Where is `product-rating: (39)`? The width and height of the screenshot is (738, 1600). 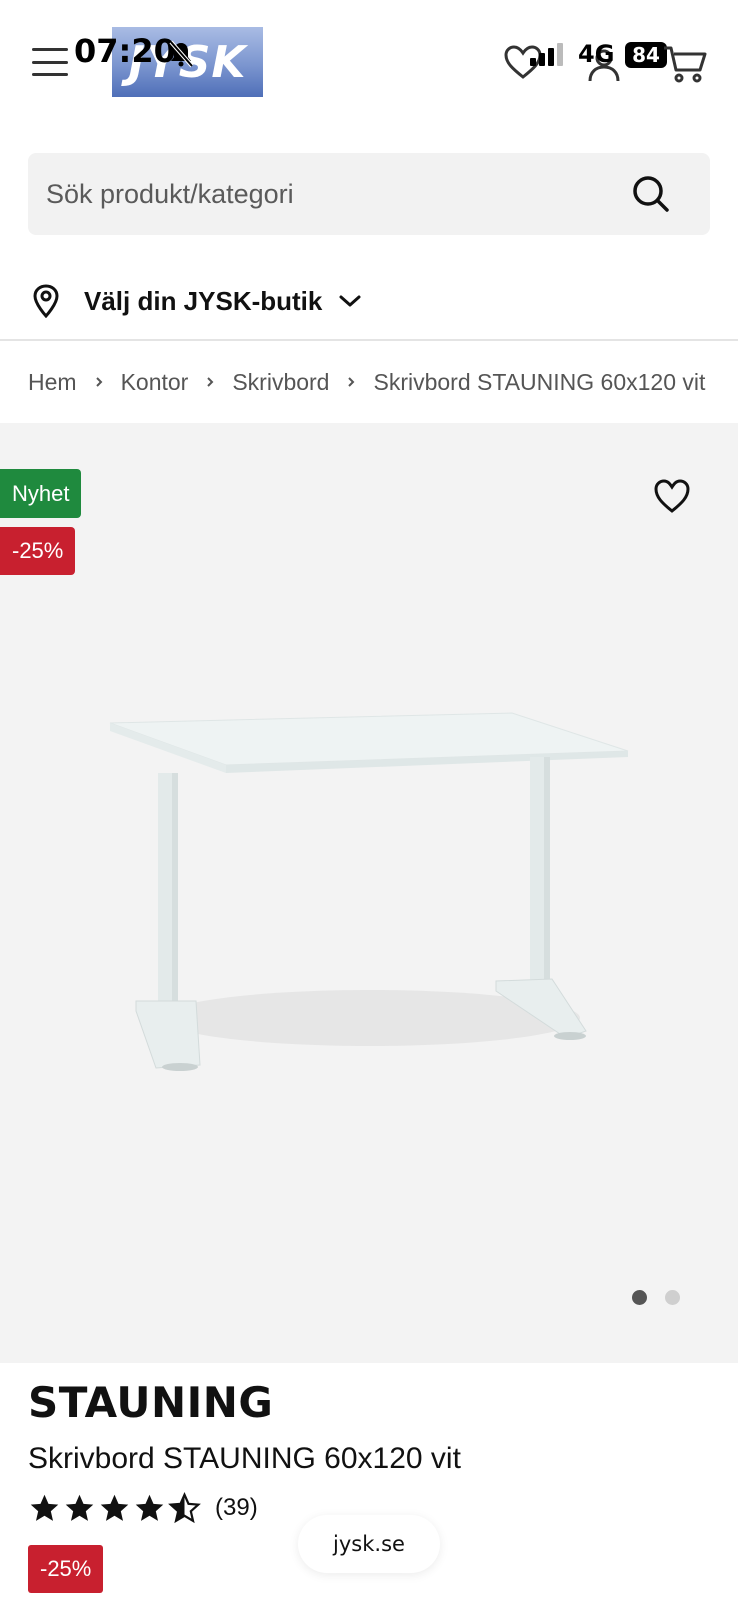
product-rating: (39) is located at coordinates (143, 1508).